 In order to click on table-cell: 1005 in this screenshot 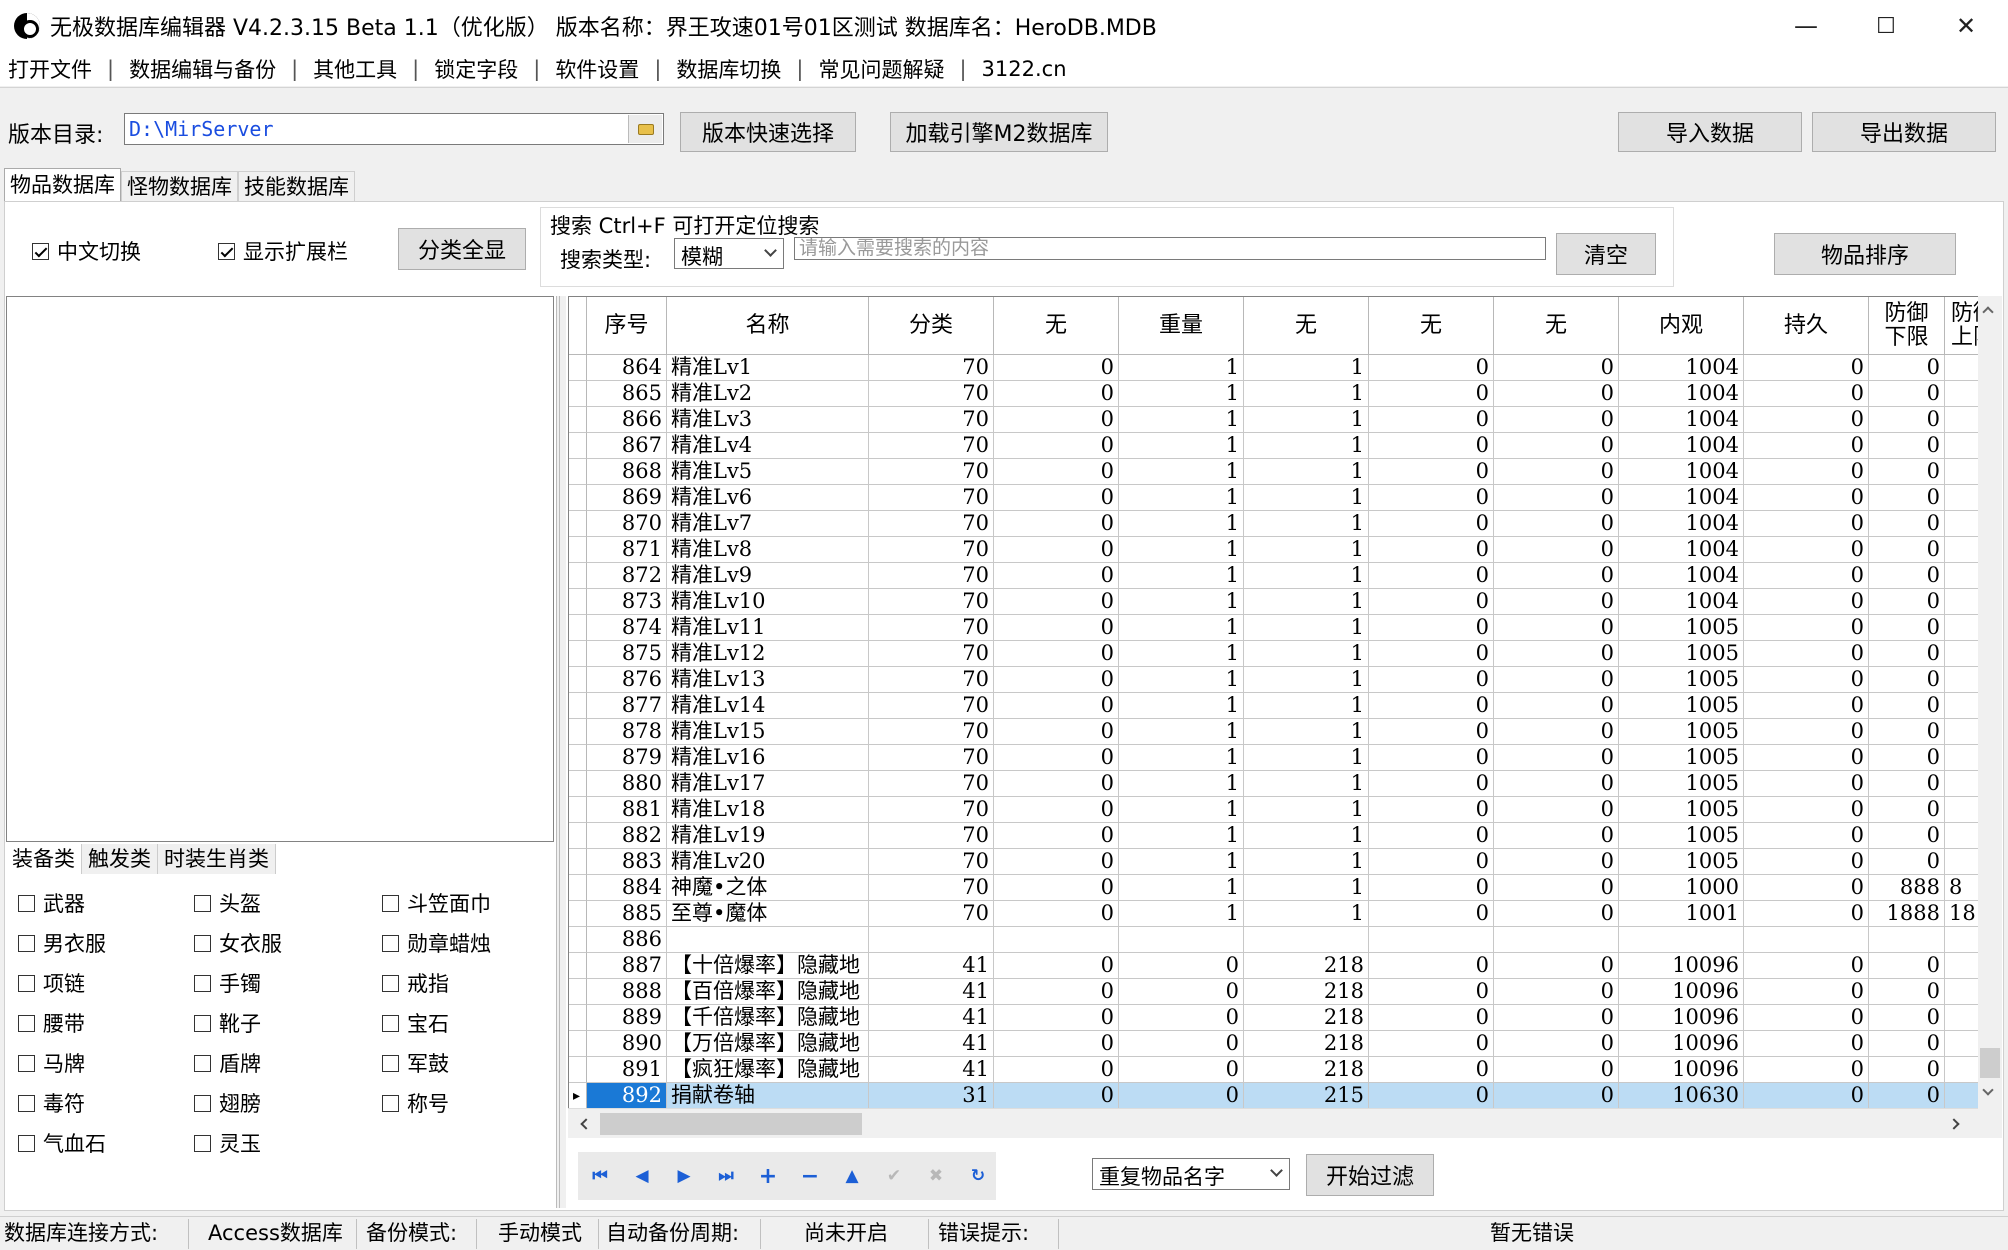, I will do `click(1681, 654)`.